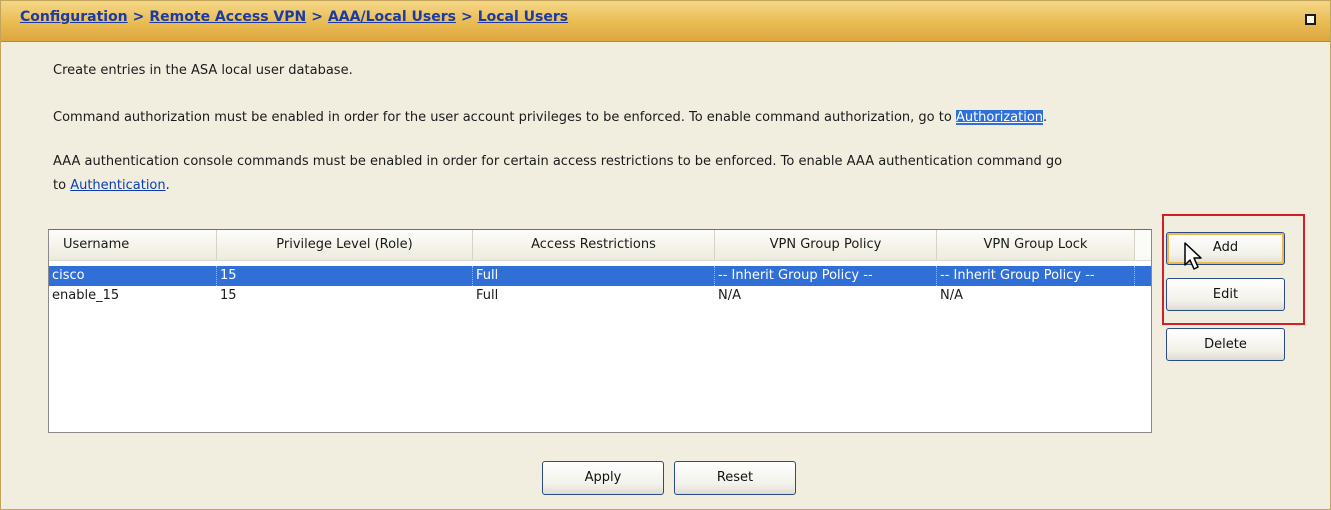 The height and width of the screenshot is (510, 1331). Describe the element at coordinates (594, 245) in the screenshot. I see `column-header-access-restrictions: Access Restrictions` at that location.